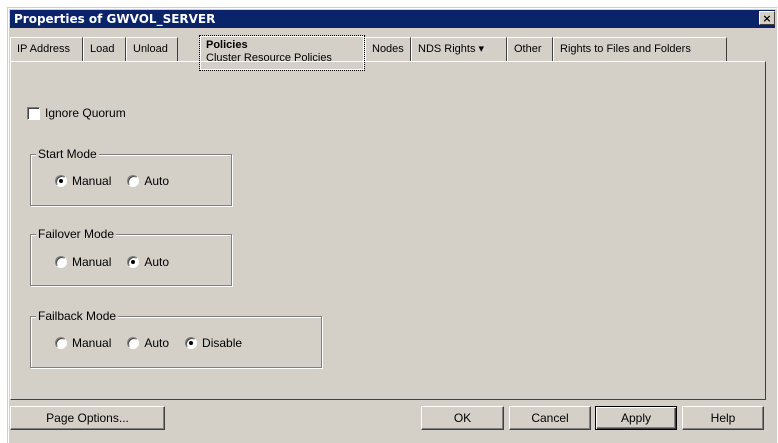 This screenshot has width=778, height=443. Describe the element at coordinates (61, 343) in the screenshot. I see `failback-mode-manual-radio` at that location.